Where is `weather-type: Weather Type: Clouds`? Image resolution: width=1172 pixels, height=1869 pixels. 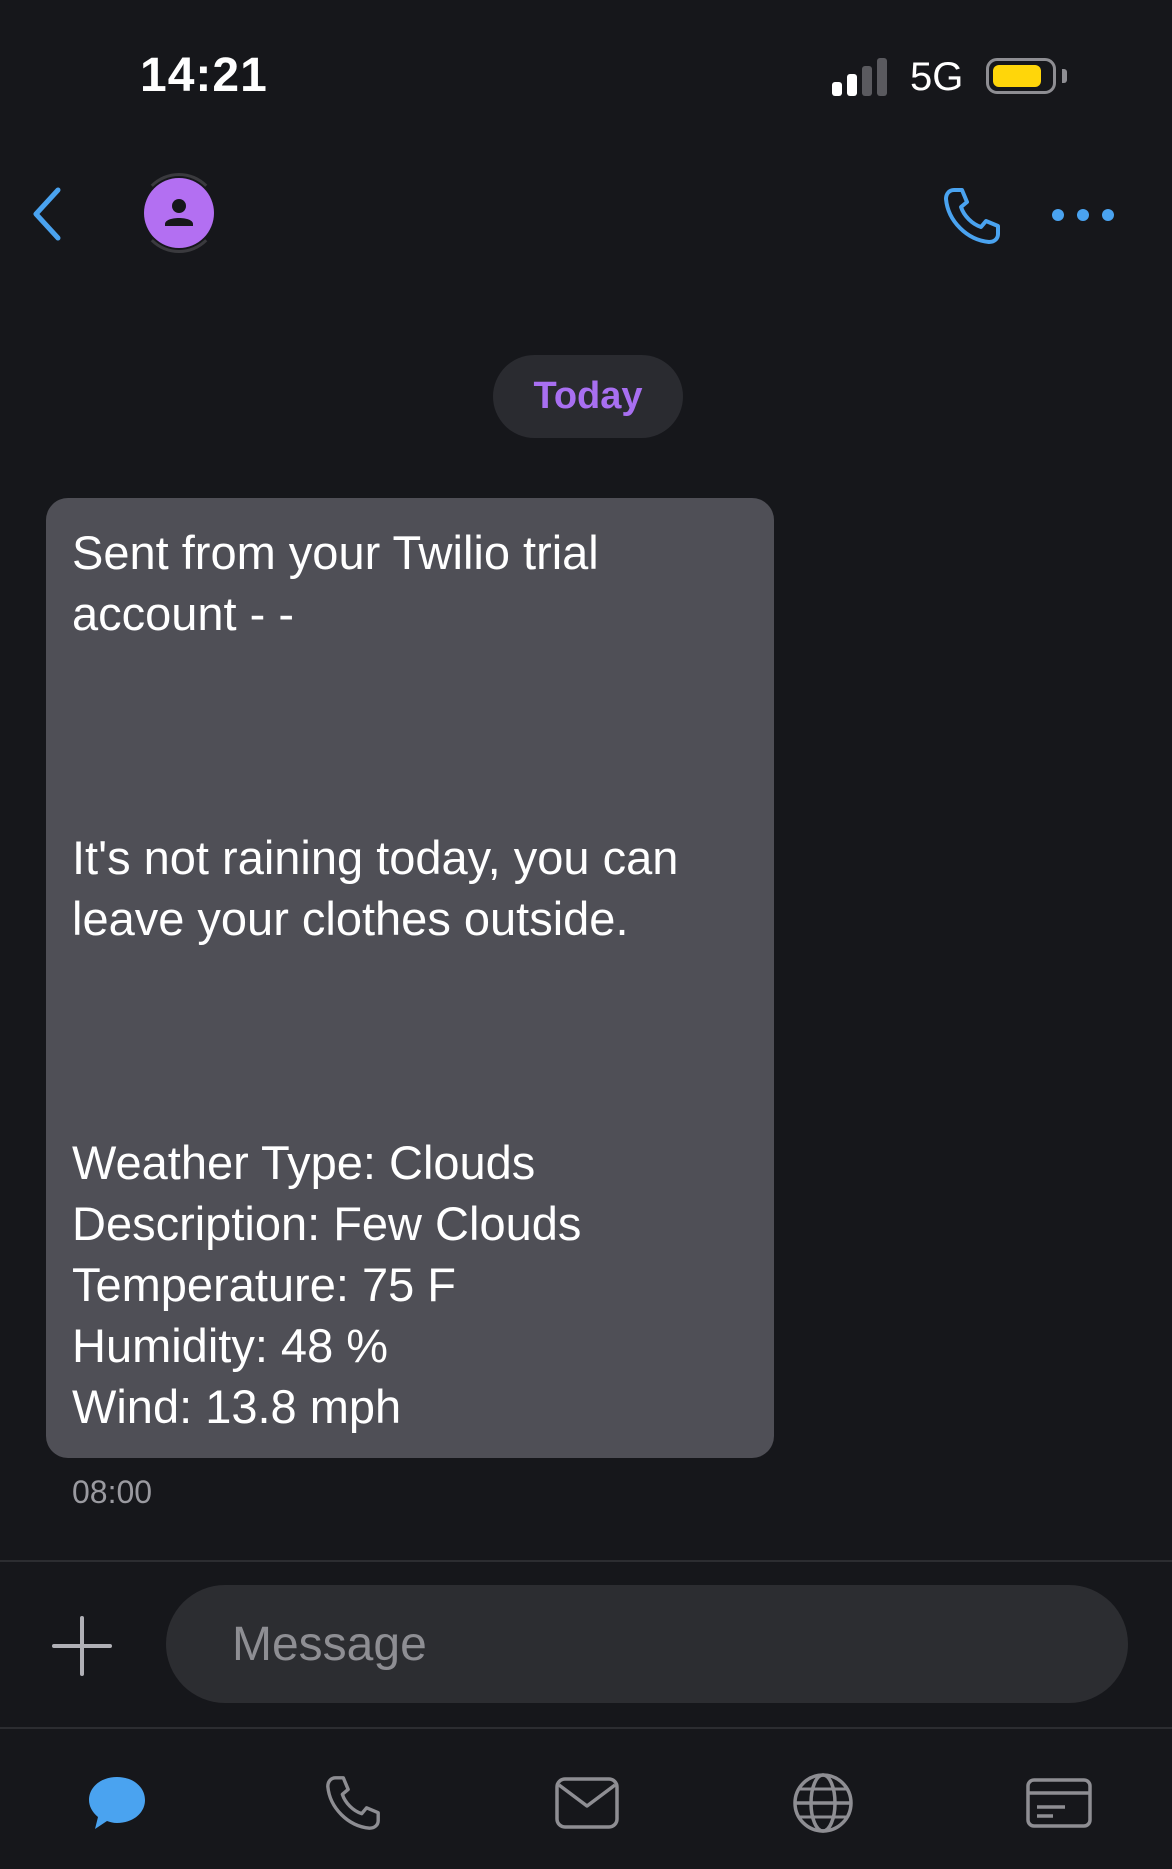 weather-type: Weather Type: Clouds is located at coordinates (304, 1162).